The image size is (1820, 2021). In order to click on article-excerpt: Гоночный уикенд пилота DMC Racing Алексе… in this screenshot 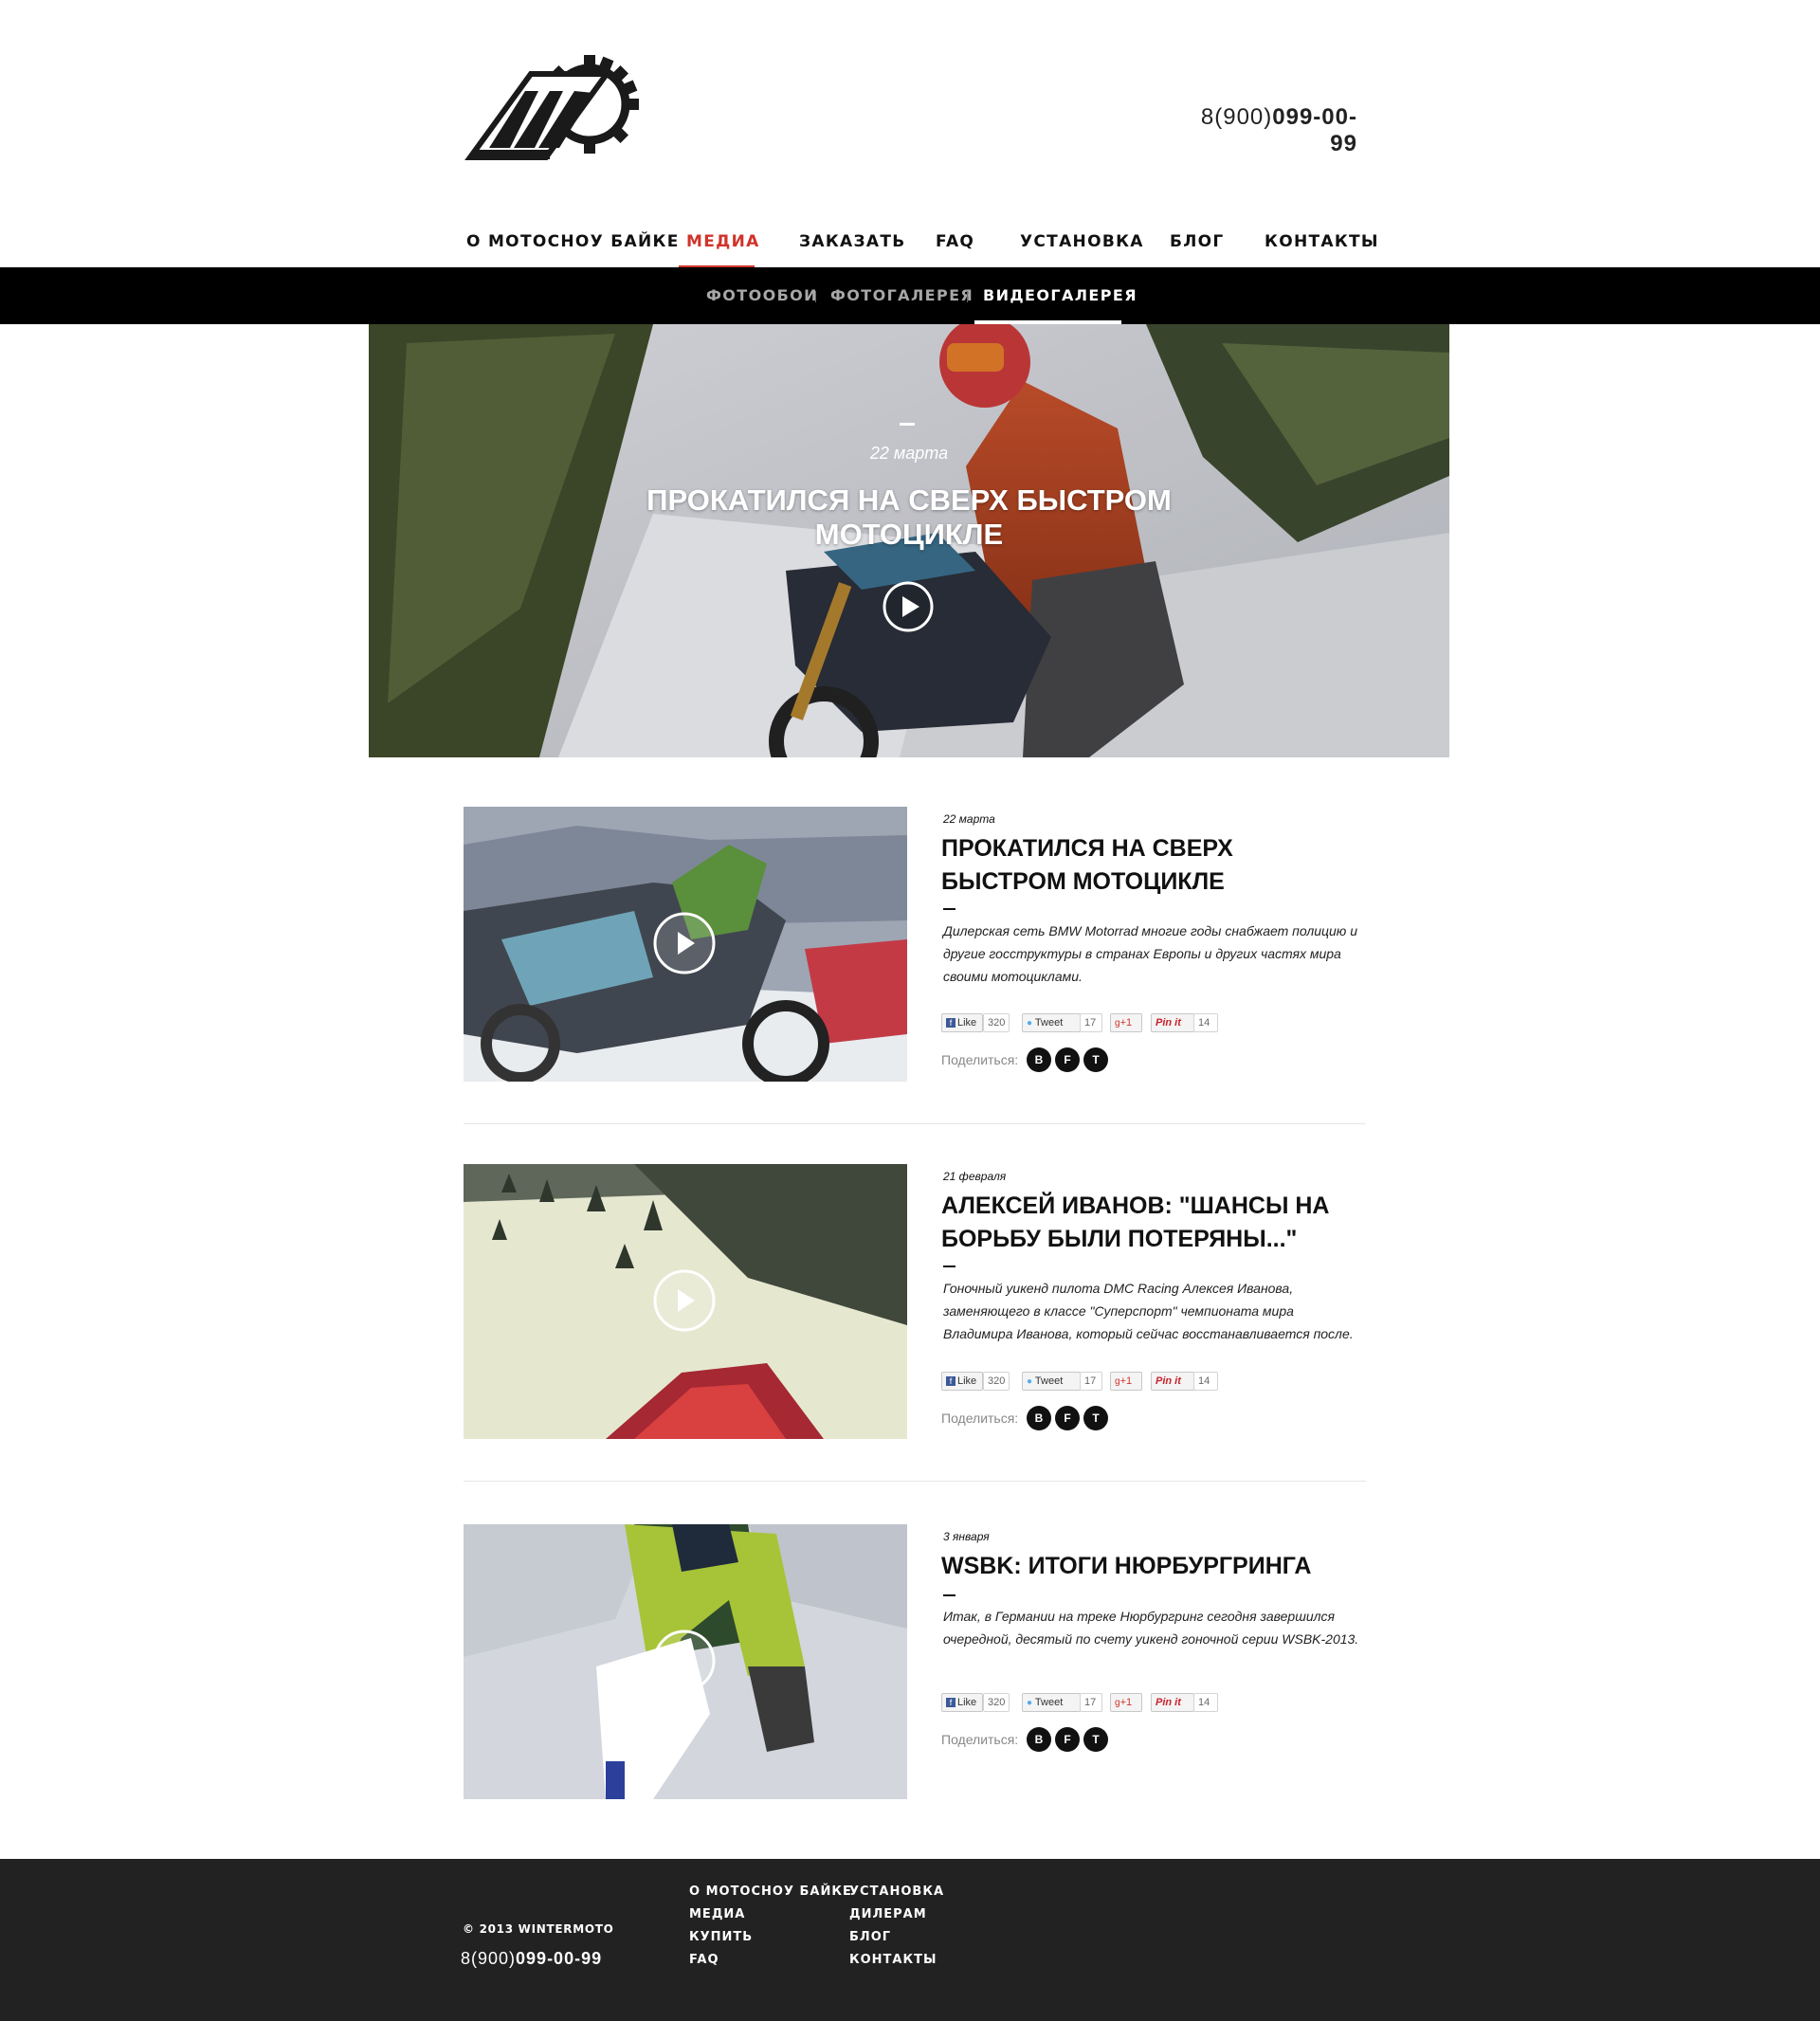, I will do `click(1148, 1311)`.